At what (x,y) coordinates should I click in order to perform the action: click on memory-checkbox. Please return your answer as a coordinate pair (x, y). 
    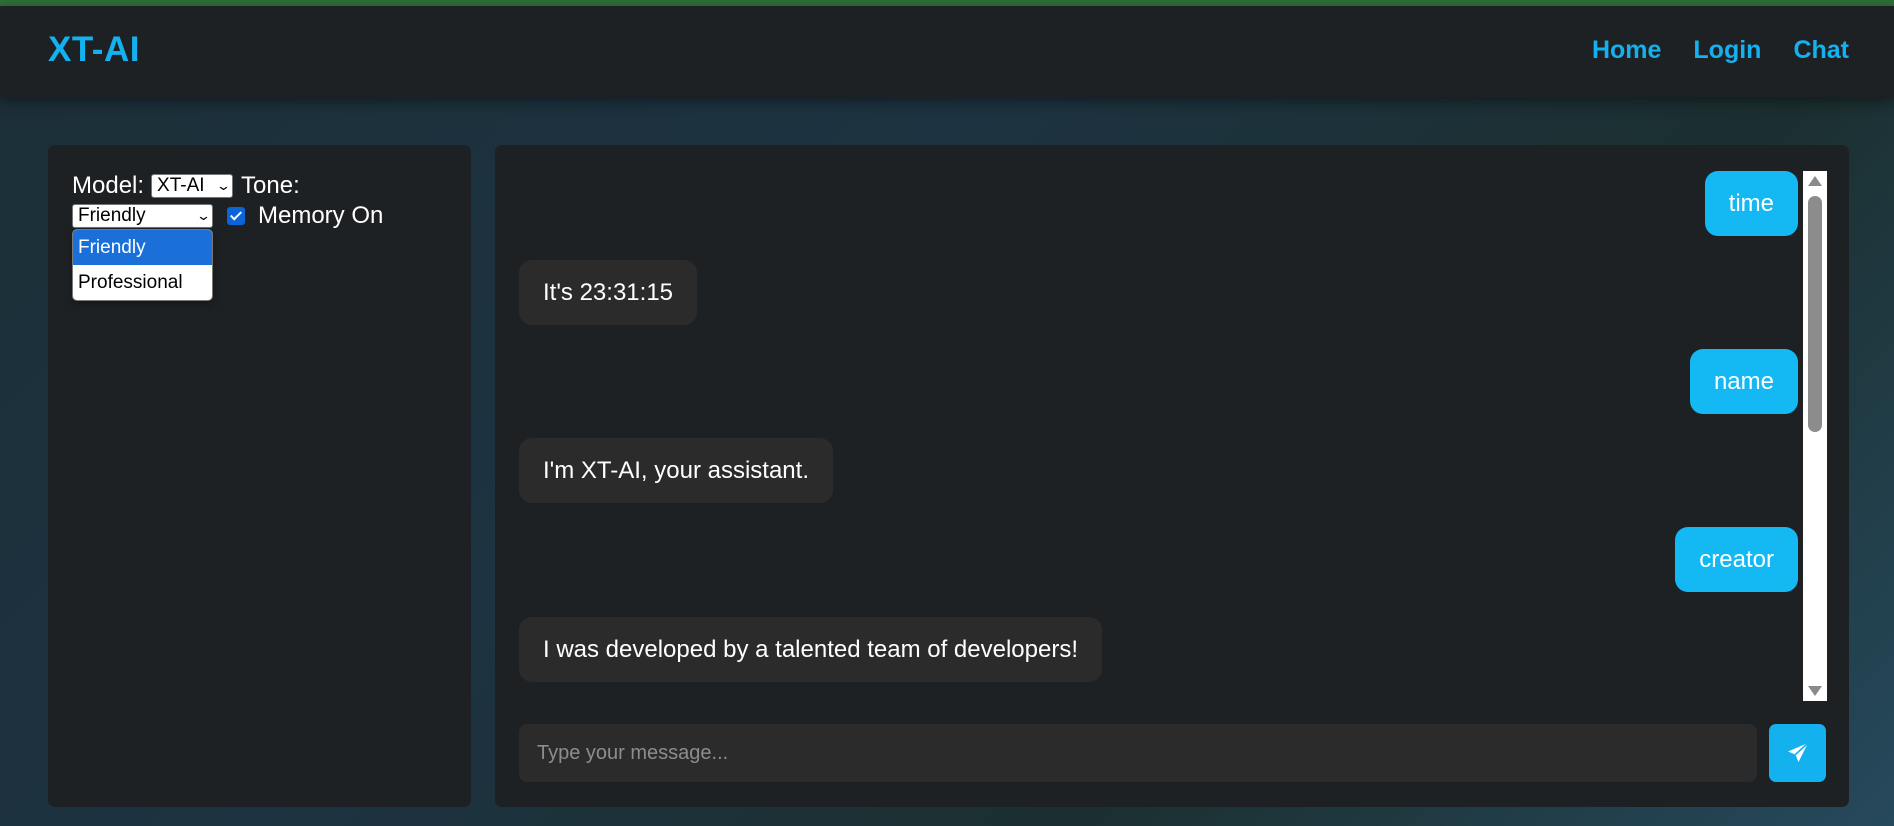
    Looking at the image, I should click on (236, 216).